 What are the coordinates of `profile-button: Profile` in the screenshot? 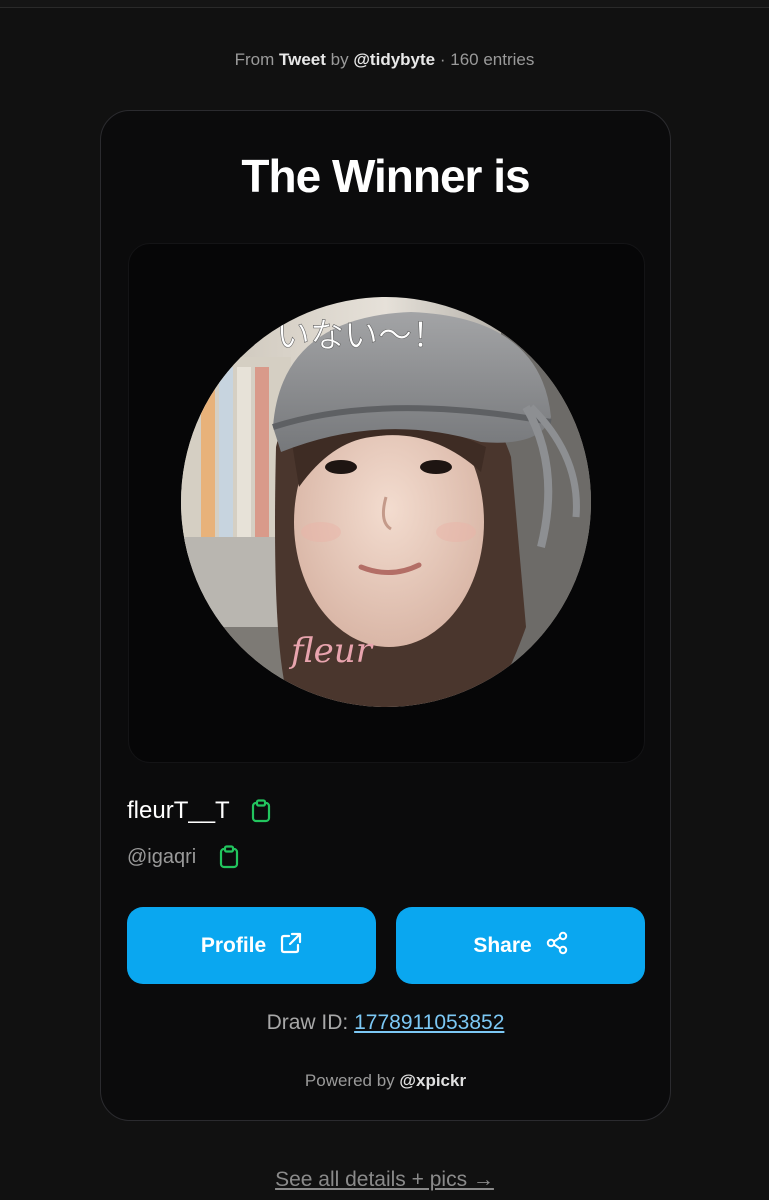 It's located at (251, 945).